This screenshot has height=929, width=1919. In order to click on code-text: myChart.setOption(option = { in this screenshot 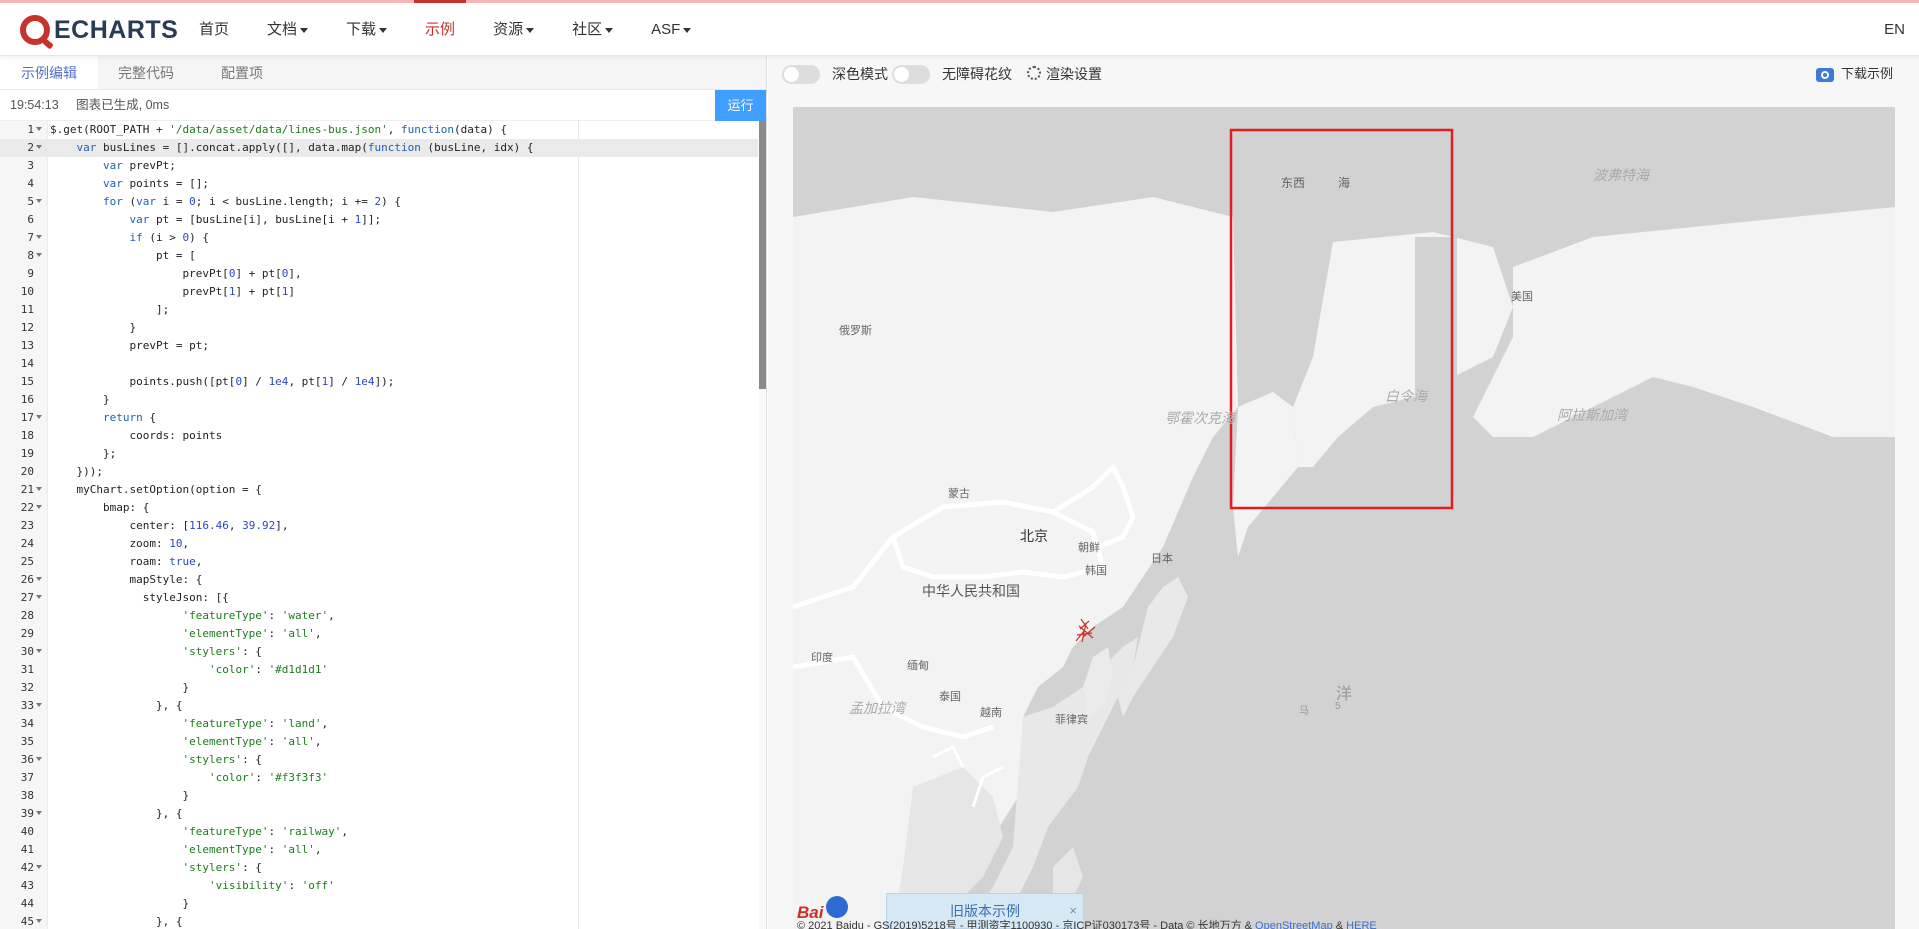, I will do `click(156, 489)`.